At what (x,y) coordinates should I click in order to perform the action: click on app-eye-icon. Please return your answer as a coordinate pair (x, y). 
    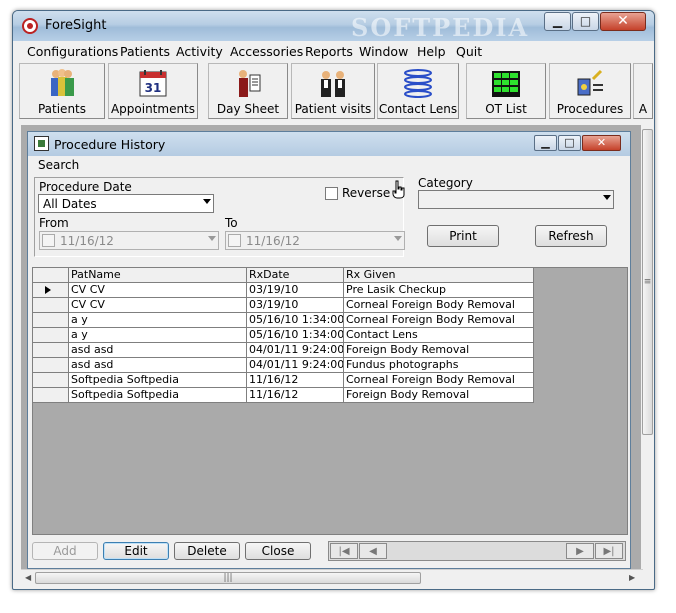
    Looking at the image, I should click on (30, 26).